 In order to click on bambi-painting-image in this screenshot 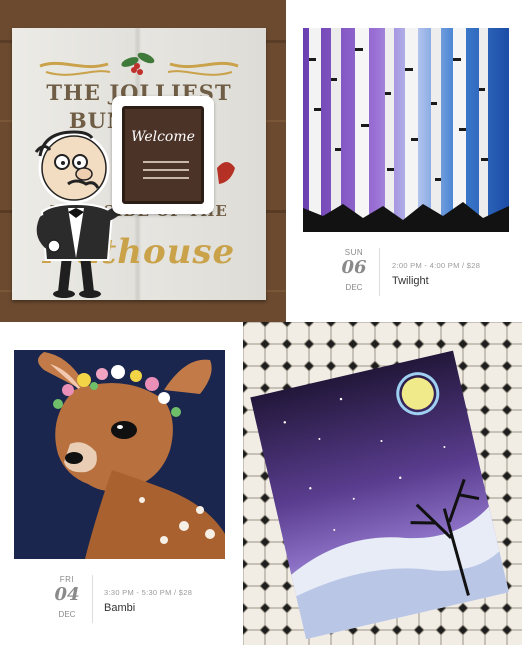, I will do `click(119, 454)`.